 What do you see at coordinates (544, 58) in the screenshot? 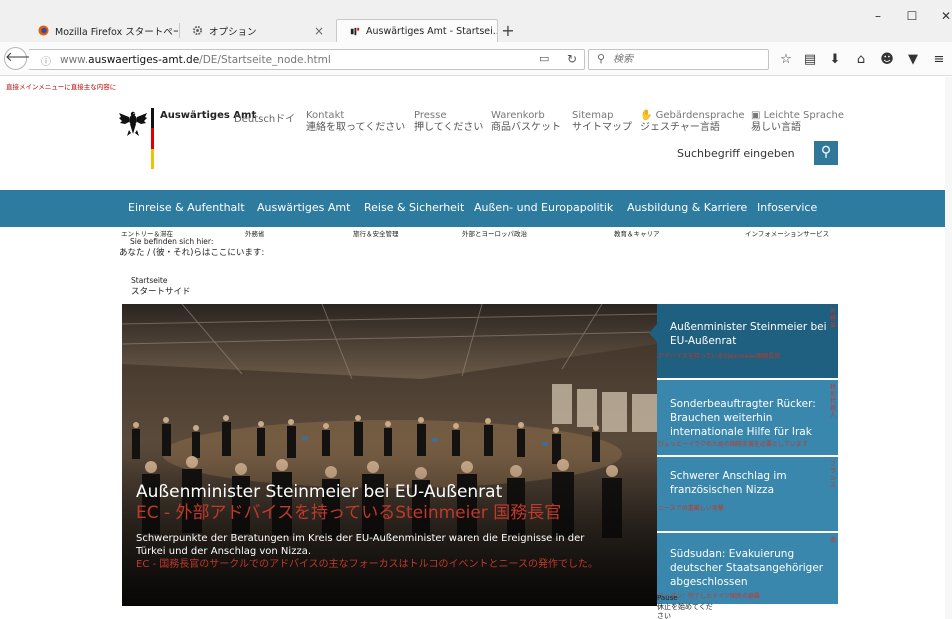
I see `reader-view-icon: ▭` at bounding box center [544, 58].